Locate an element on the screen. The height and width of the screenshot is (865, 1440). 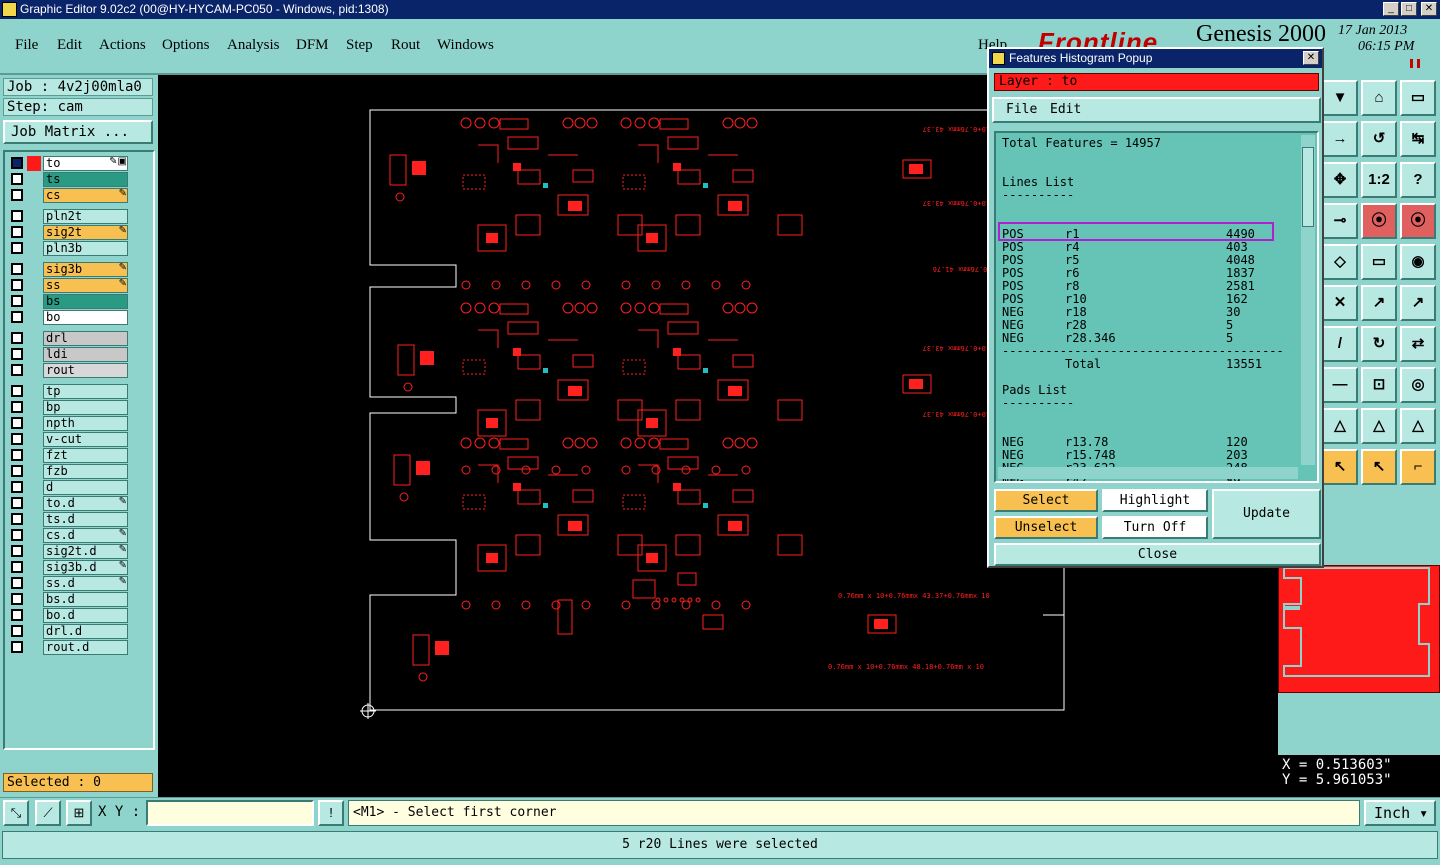
zoom-area-icon: ⤡ is located at coordinates (16, 813).